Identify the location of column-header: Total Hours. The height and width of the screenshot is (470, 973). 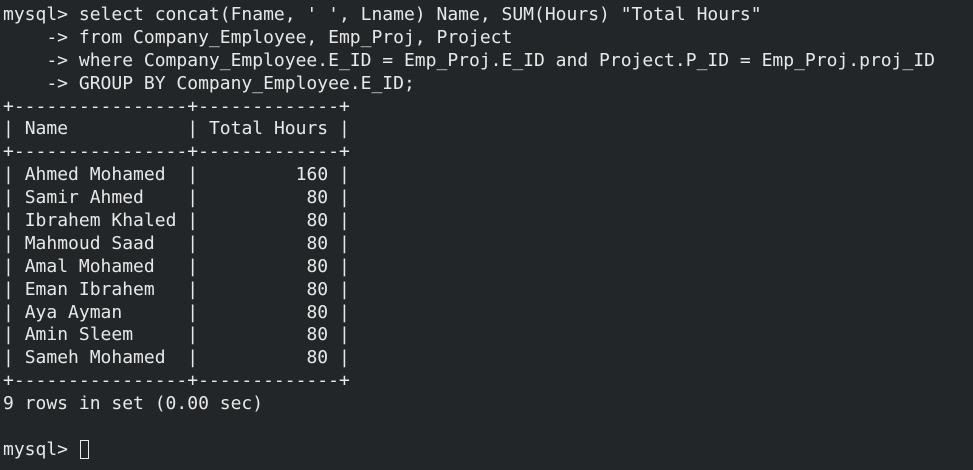
(268, 129).